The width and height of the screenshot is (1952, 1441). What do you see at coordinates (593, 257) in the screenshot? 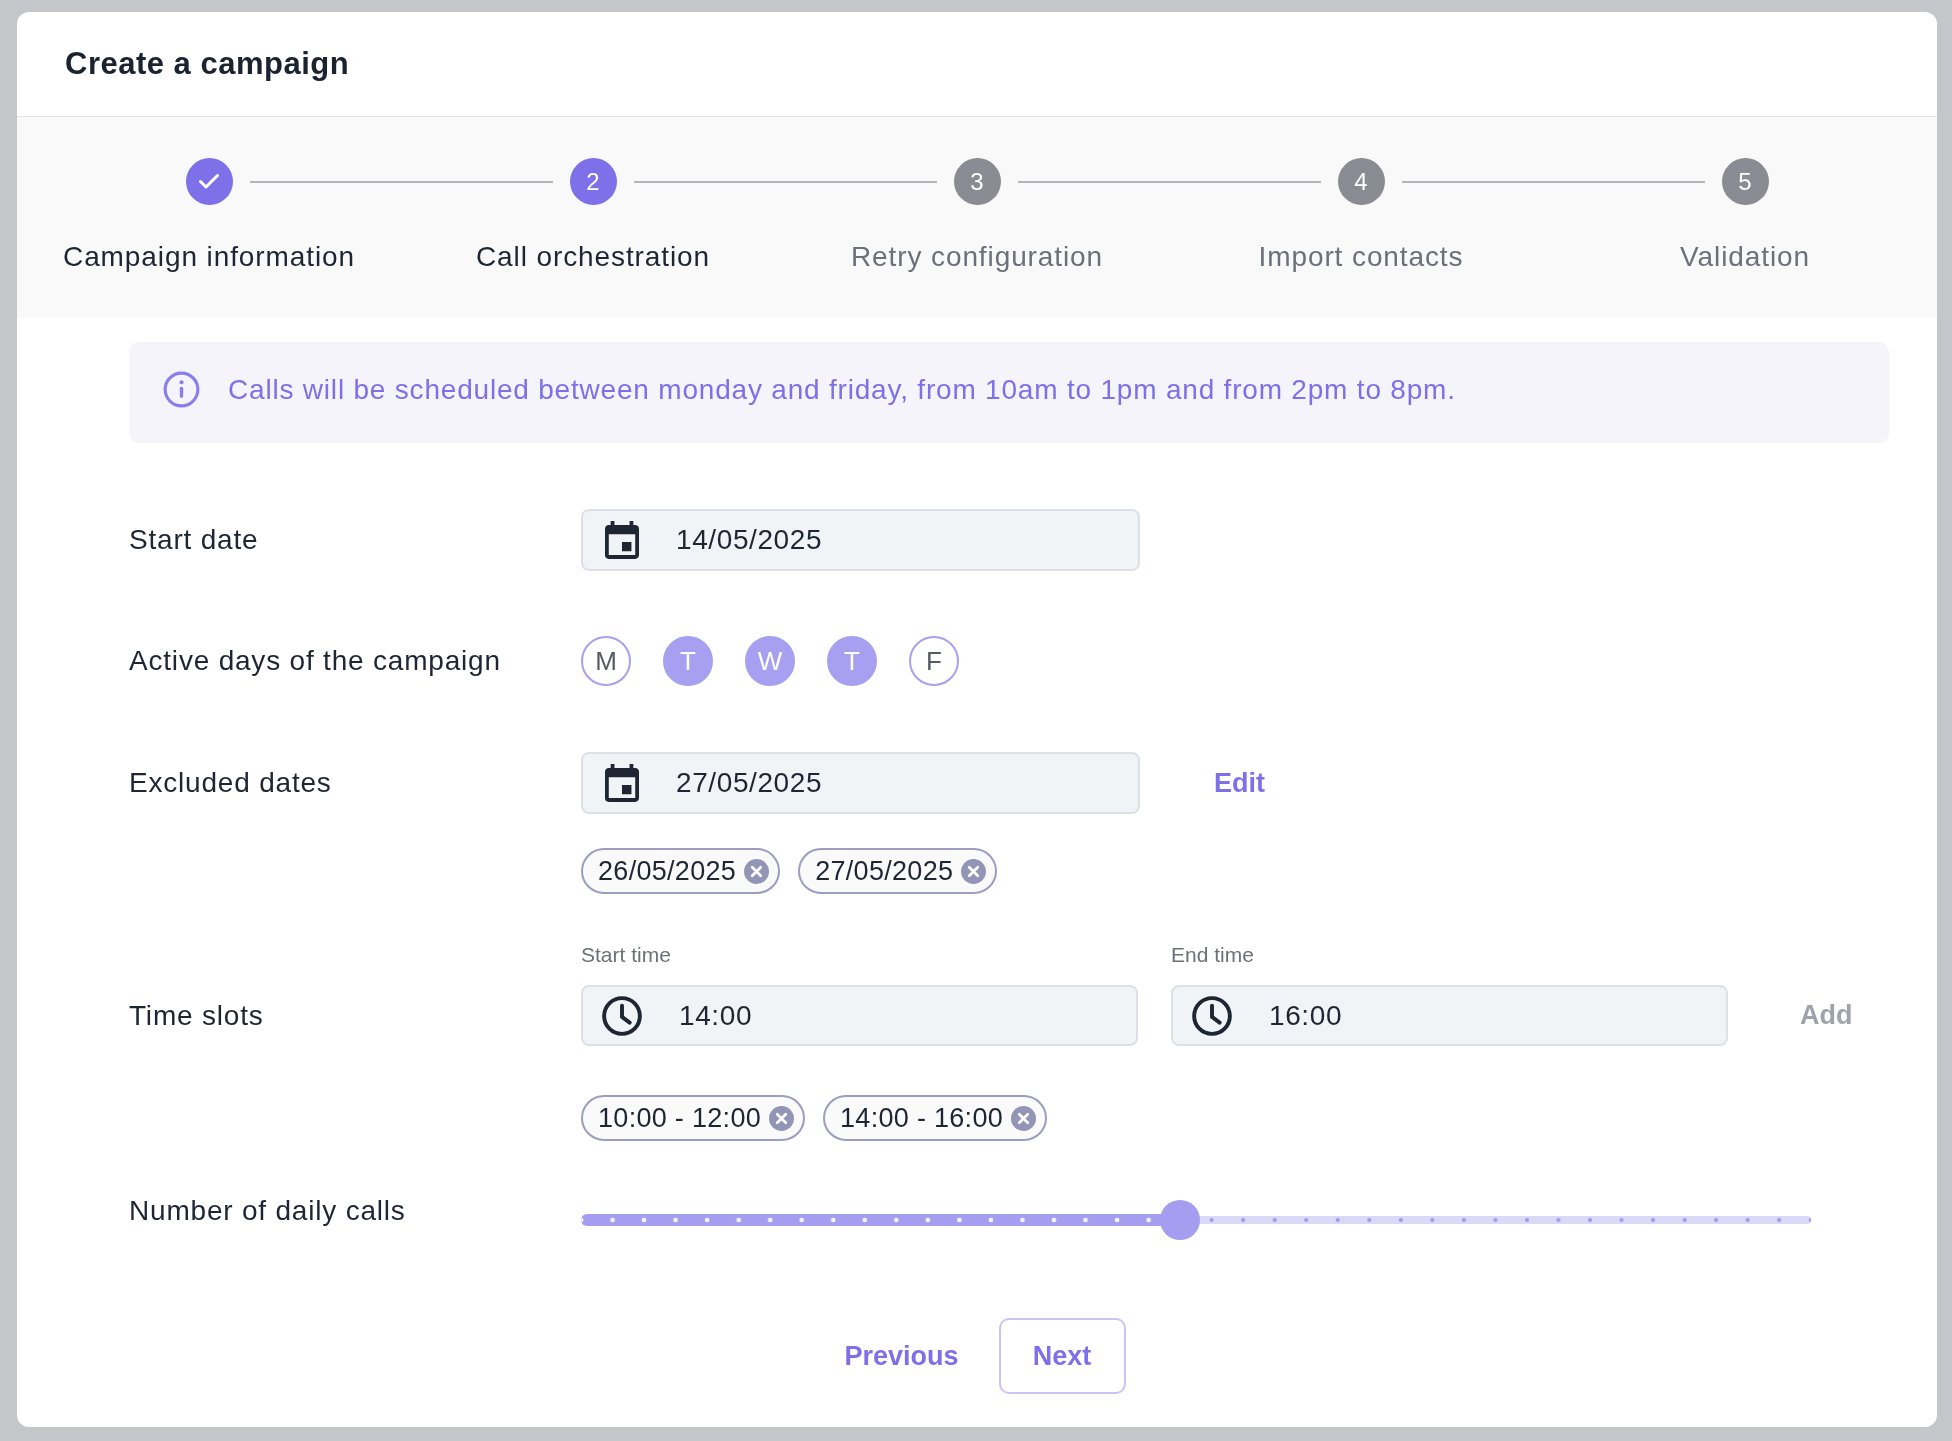
I see `step-label: Call orchestration` at bounding box center [593, 257].